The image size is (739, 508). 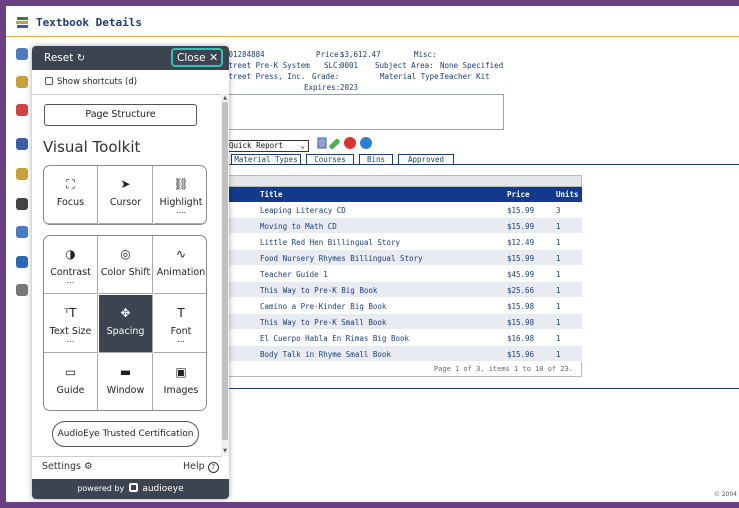 What do you see at coordinates (22, 232) in the screenshot?
I see `disc-icon` at bounding box center [22, 232].